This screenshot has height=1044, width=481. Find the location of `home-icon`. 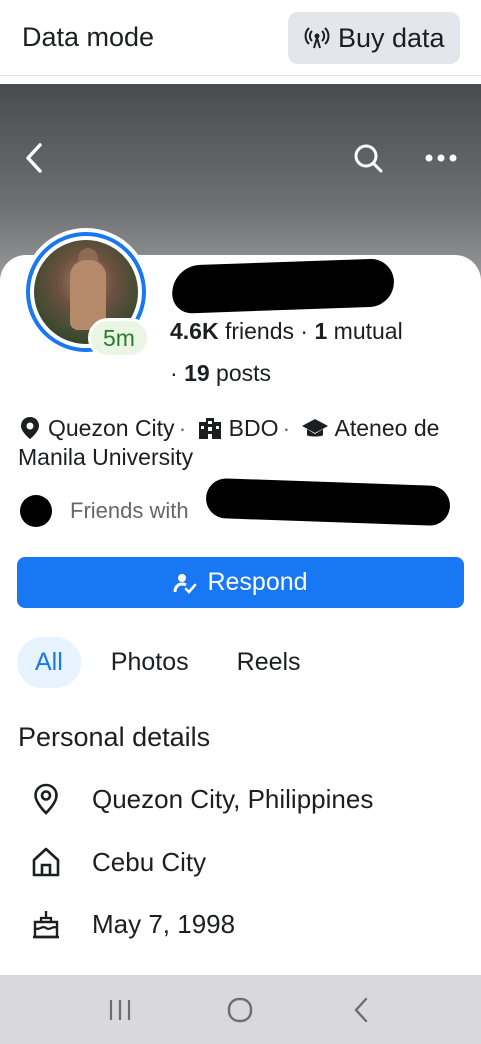

home-icon is located at coordinates (46, 862).